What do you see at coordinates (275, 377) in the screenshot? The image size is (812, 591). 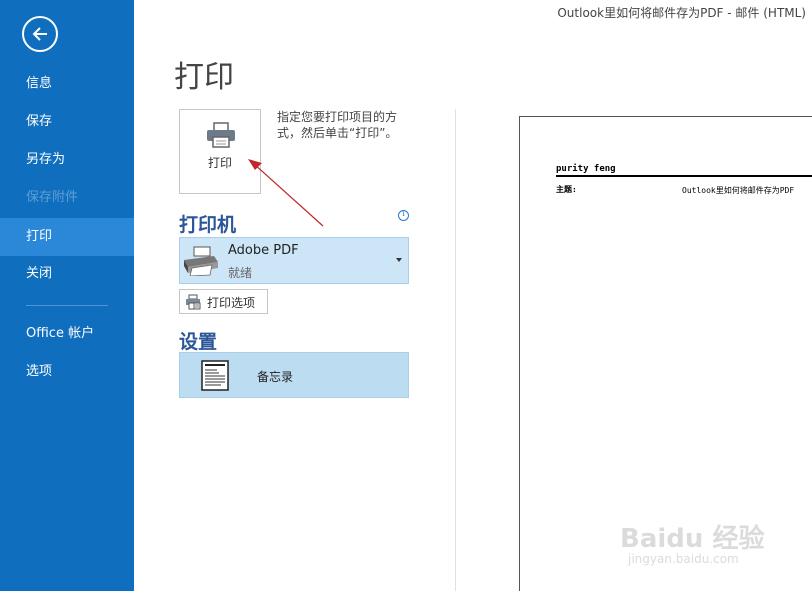 I see `print-style-label: 备忘录` at bounding box center [275, 377].